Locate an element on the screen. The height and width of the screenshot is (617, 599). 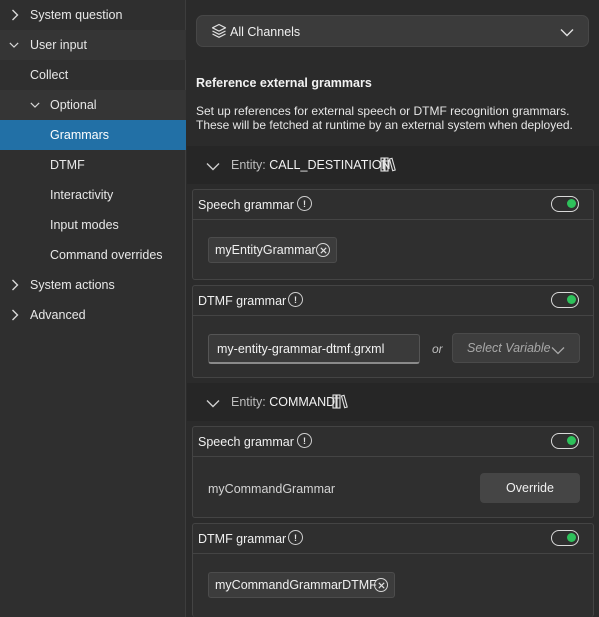
entity-name: COMMAND is located at coordinates (302, 402).